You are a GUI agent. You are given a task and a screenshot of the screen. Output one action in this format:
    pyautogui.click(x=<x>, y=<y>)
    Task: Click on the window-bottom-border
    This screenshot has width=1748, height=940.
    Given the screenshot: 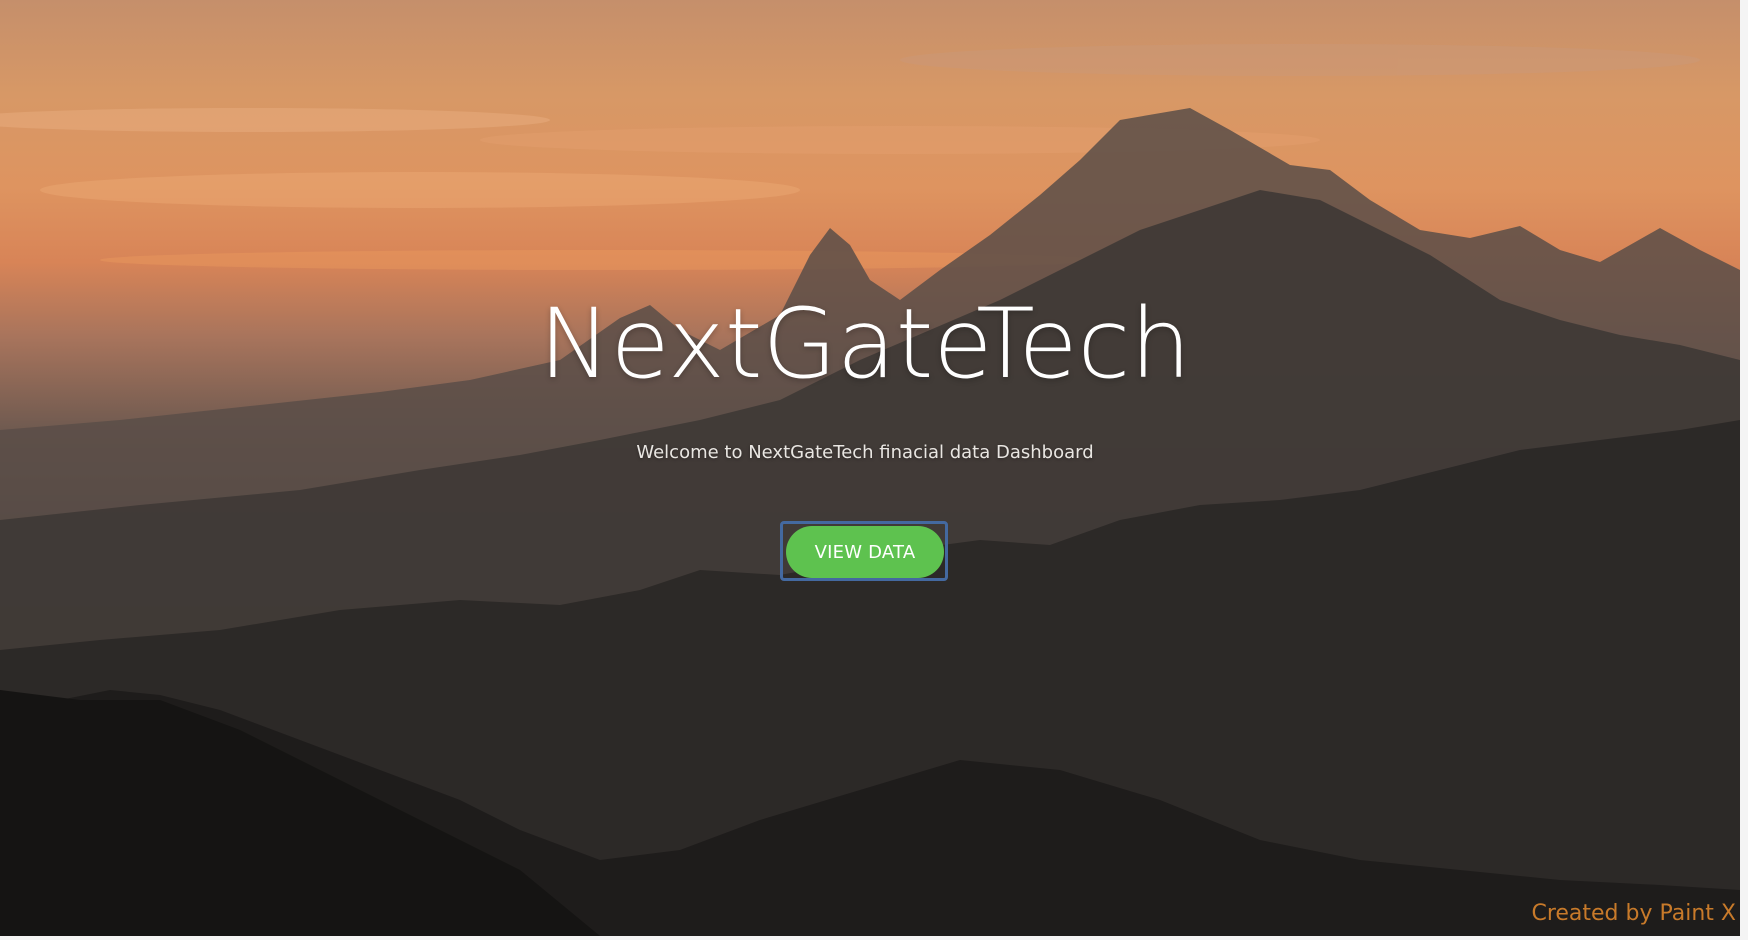 What is the action you would take?
    pyautogui.click(x=874, y=938)
    